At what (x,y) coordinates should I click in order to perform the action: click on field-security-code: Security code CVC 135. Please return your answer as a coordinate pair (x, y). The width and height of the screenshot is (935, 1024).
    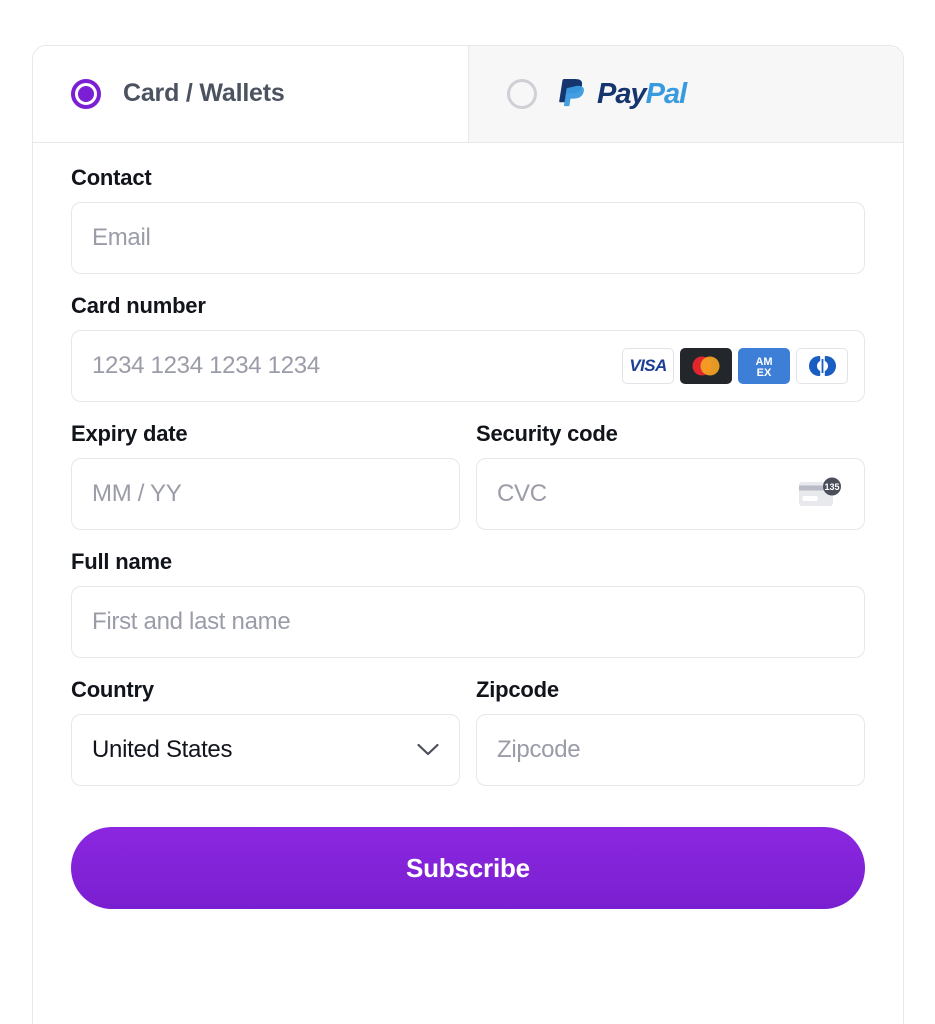
    Looking at the image, I should click on (670, 475).